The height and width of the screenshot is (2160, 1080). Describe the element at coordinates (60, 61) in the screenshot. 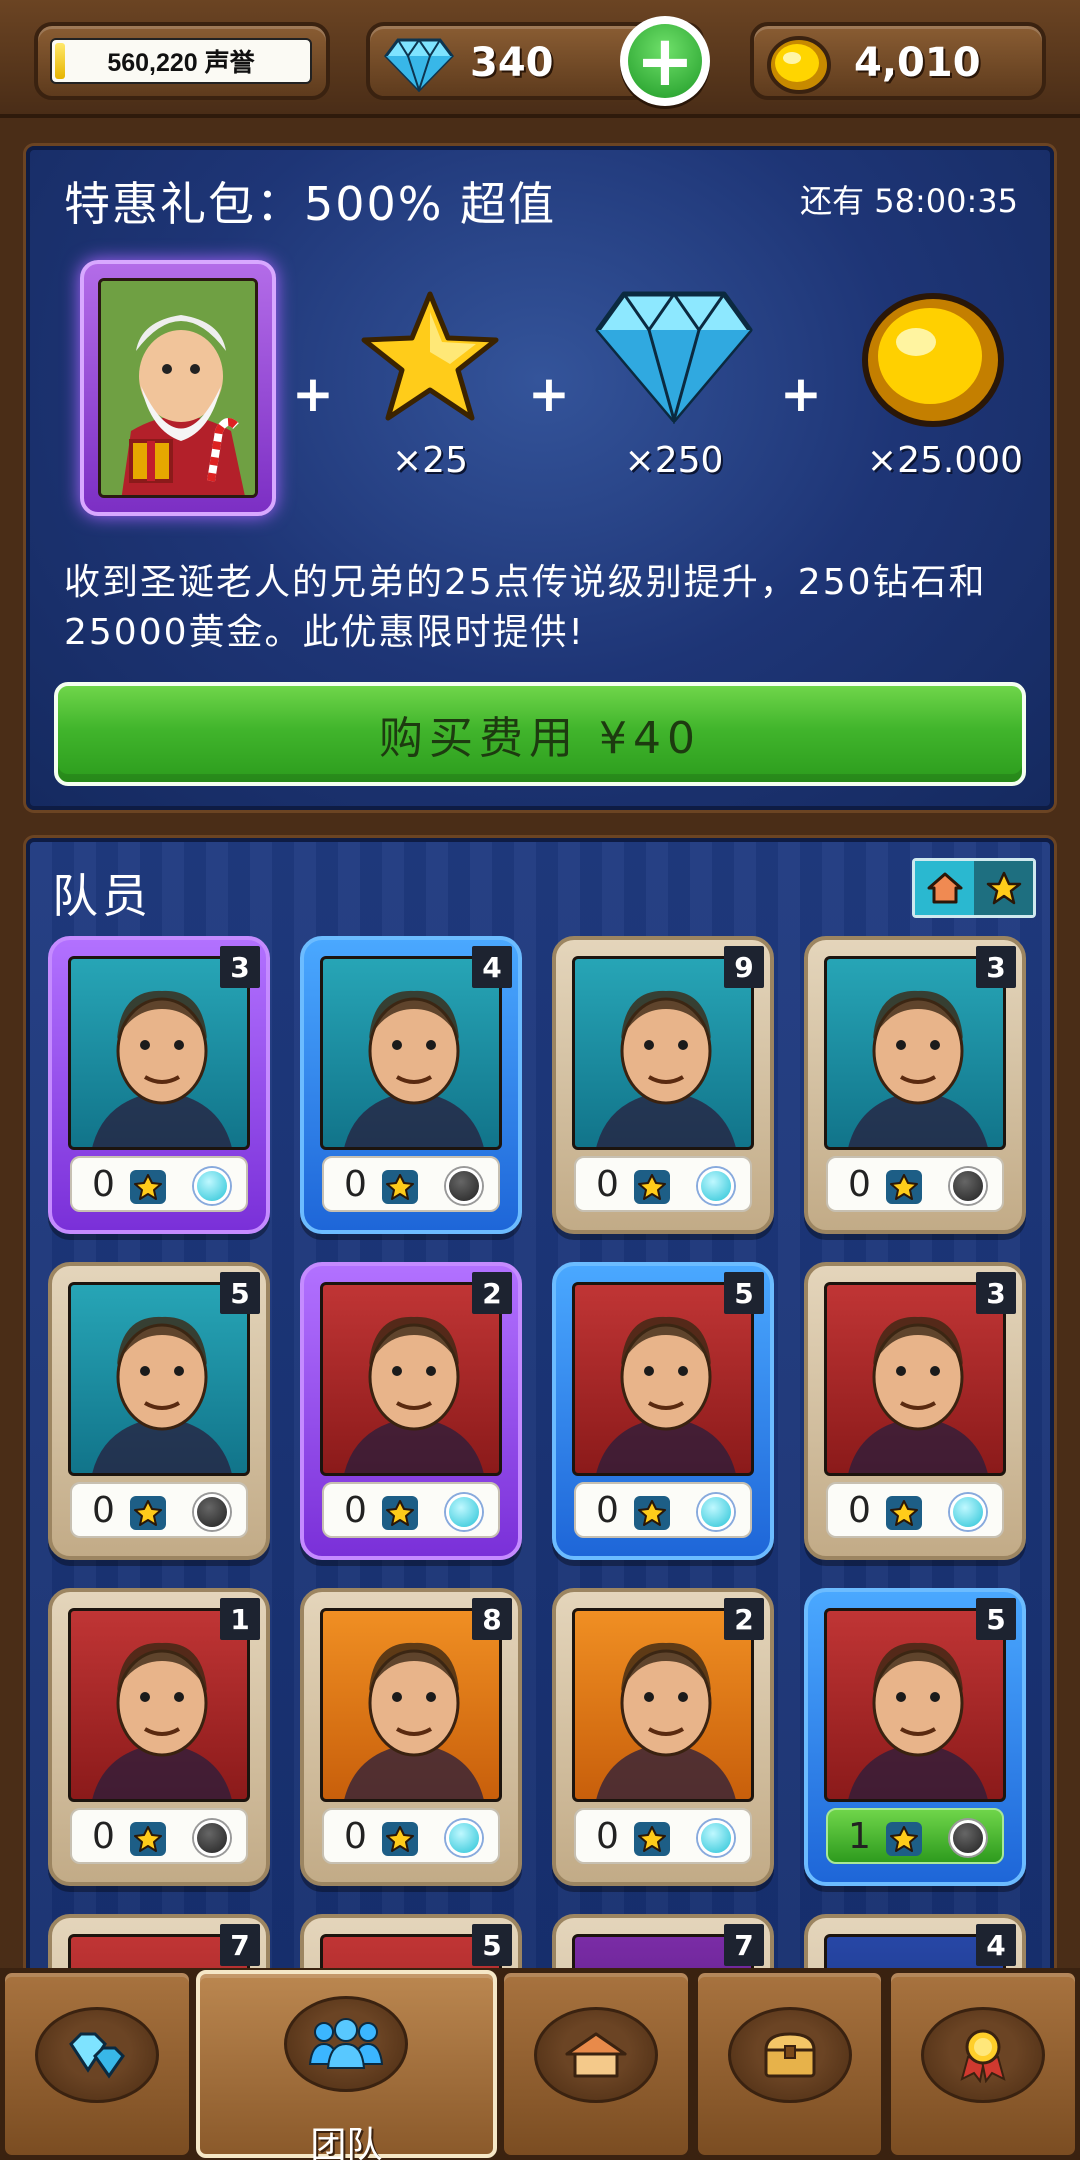

I see `reputation-fill` at that location.